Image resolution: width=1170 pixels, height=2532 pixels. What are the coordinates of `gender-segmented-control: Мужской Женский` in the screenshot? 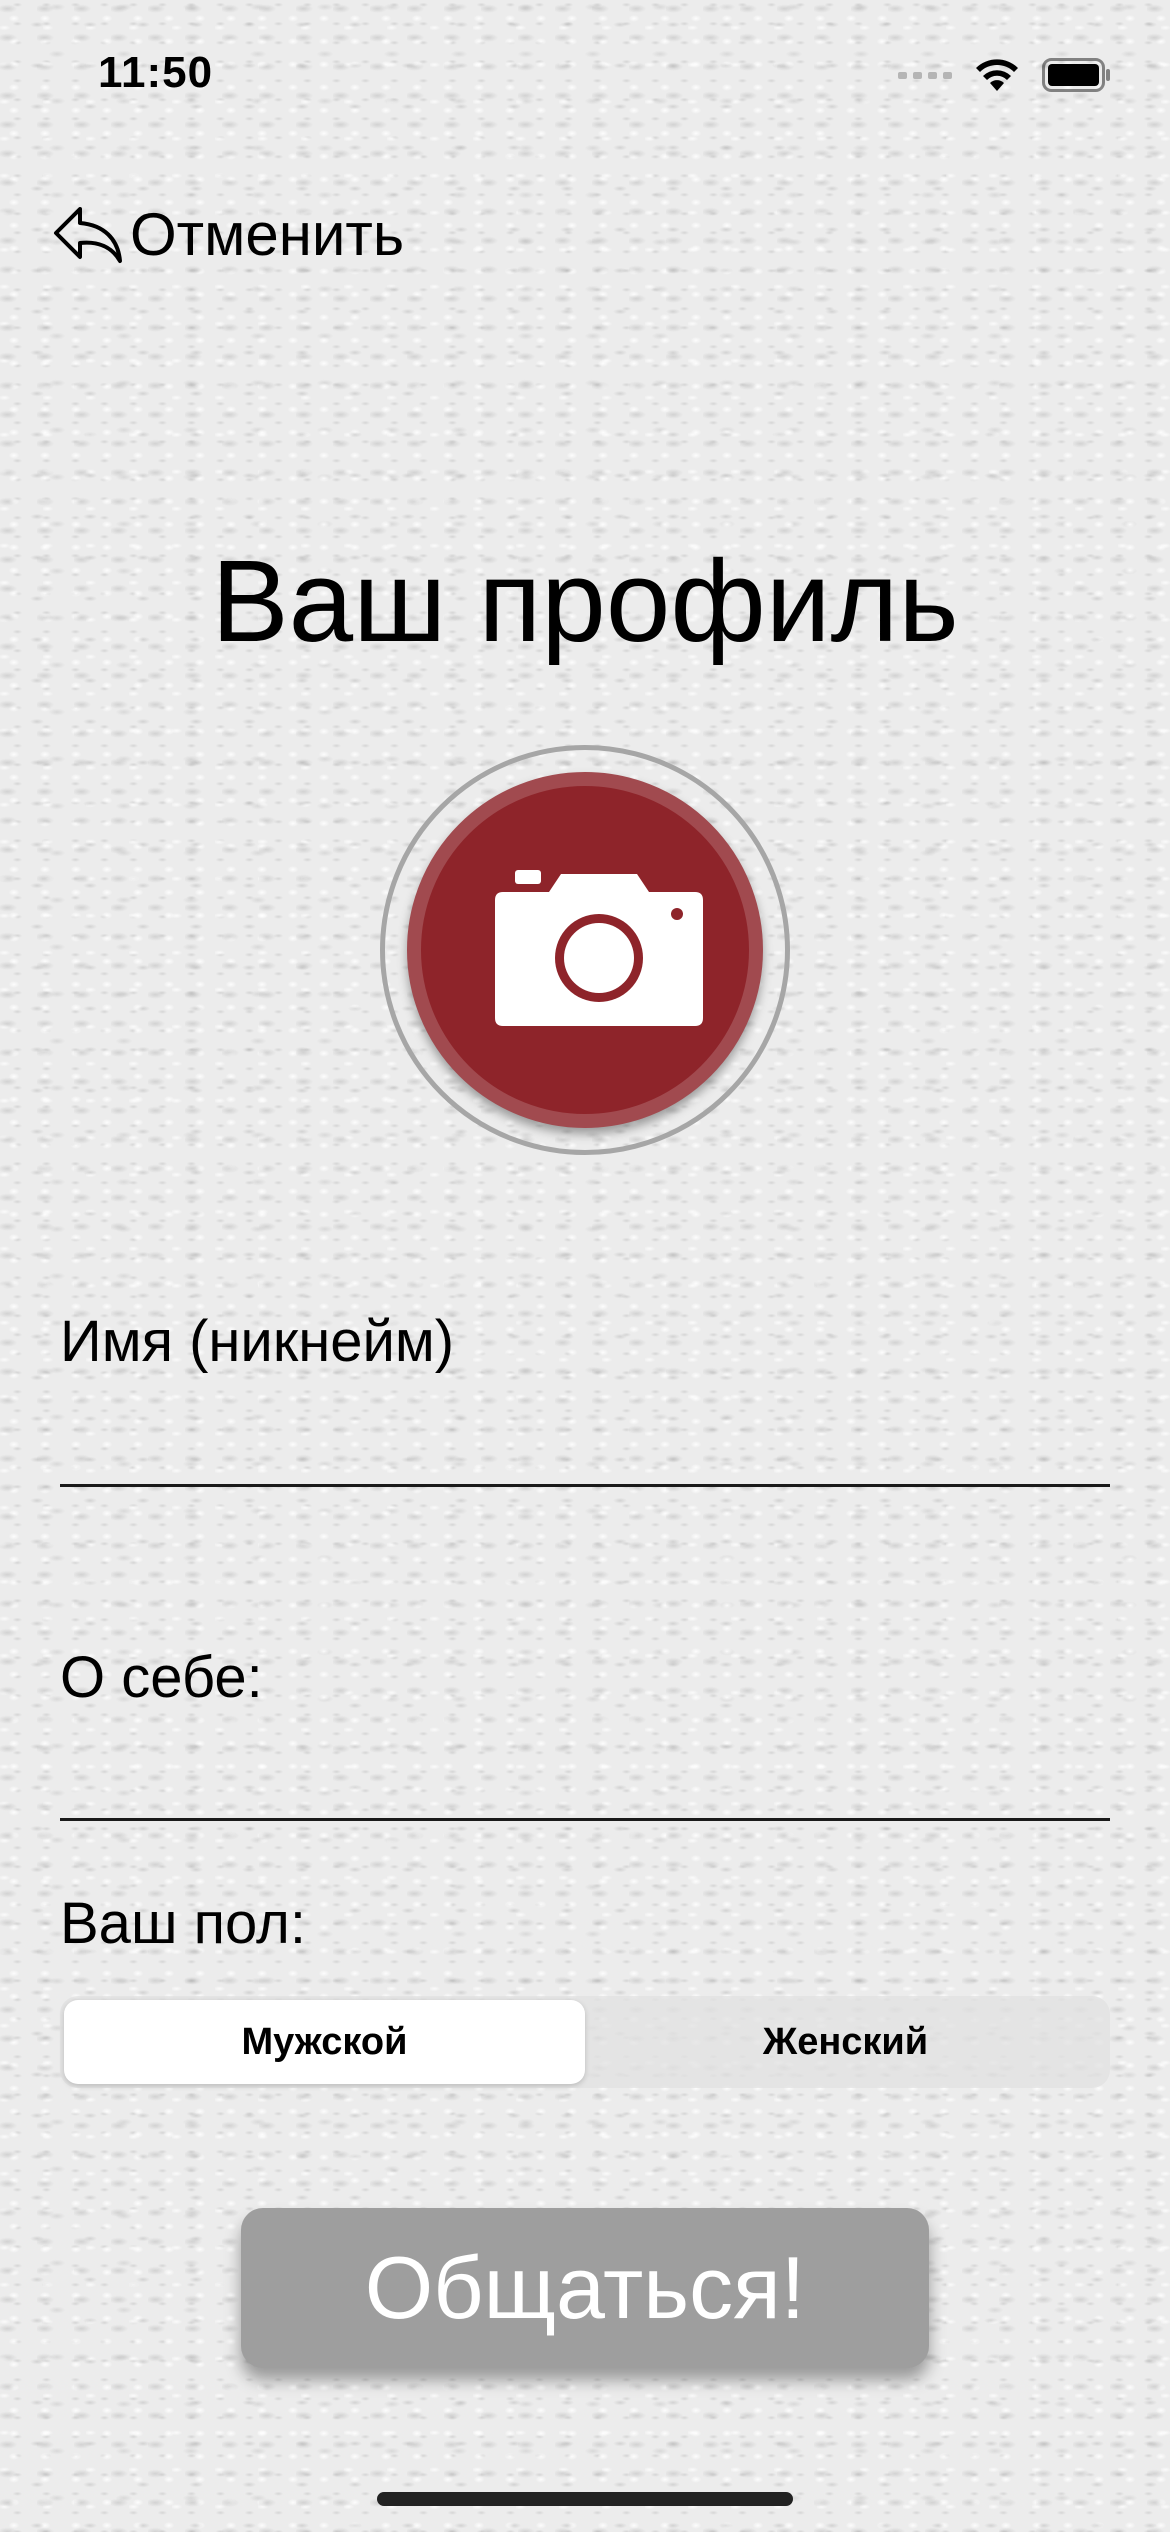 It's located at (585, 2042).